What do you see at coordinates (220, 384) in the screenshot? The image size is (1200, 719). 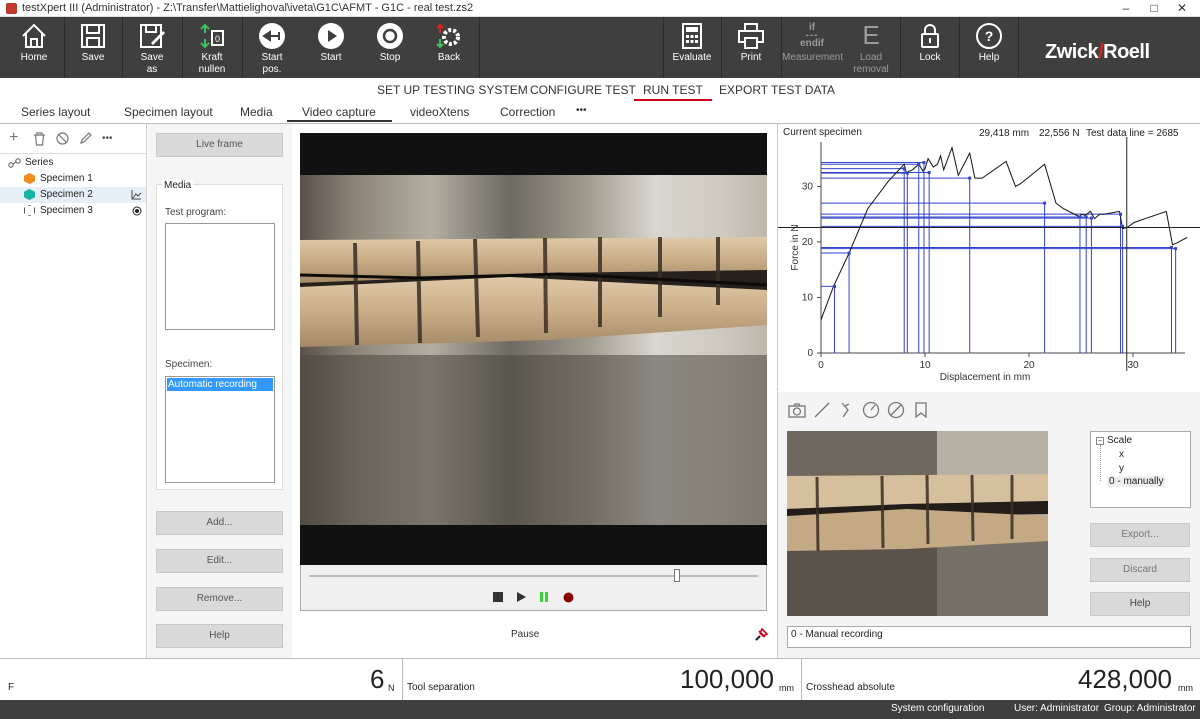 I see `automatic-recording-item: Automatic recording` at bounding box center [220, 384].